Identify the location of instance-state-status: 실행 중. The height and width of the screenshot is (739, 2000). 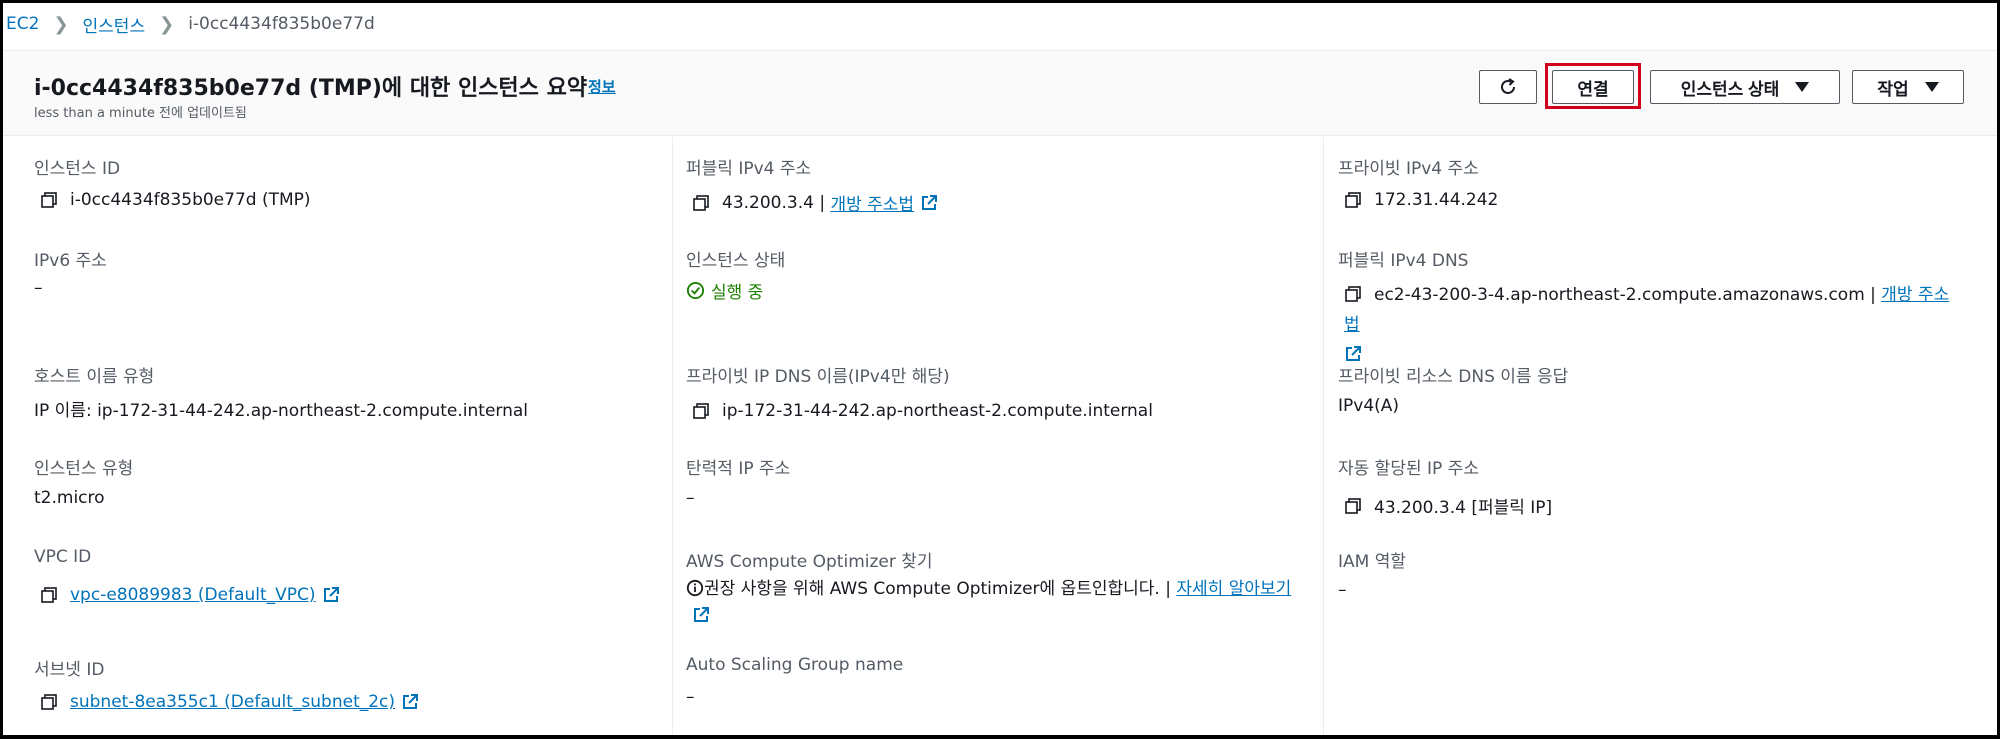
(724, 290).